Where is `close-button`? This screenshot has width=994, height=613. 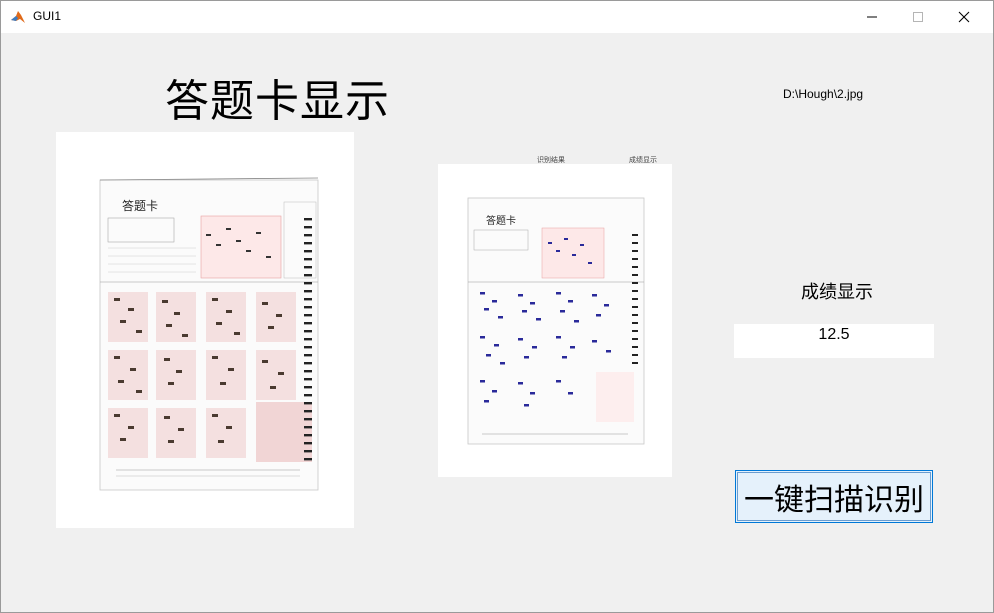 close-button is located at coordinates (964, 17).